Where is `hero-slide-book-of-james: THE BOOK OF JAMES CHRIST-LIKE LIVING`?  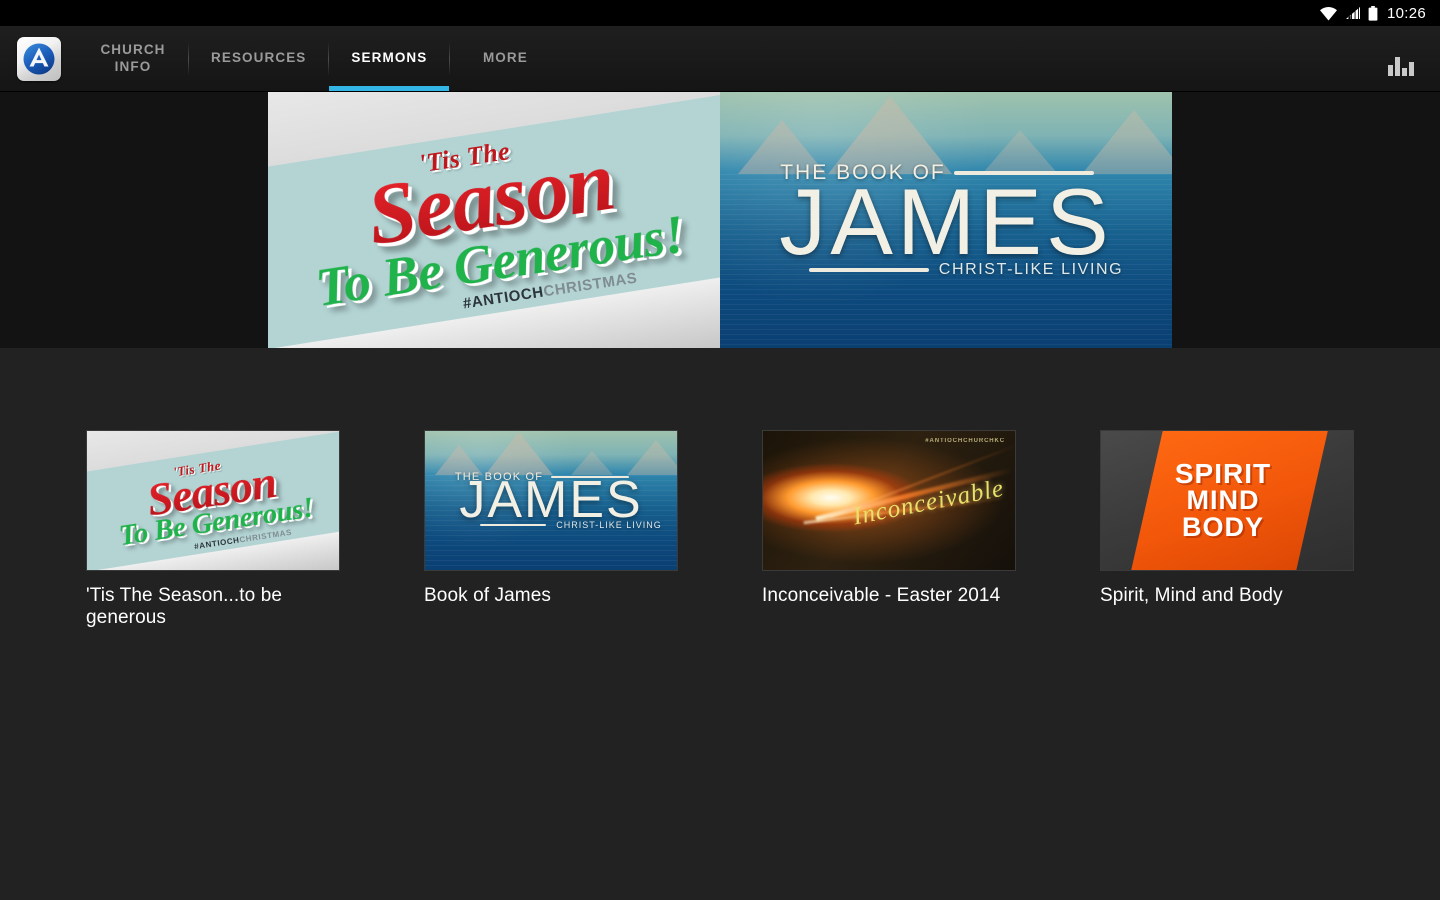 hero-slide-book-of-james: THE BOOK OF JAMES CHRIST-LIKE LIVING is located at coordinates (946, 220).